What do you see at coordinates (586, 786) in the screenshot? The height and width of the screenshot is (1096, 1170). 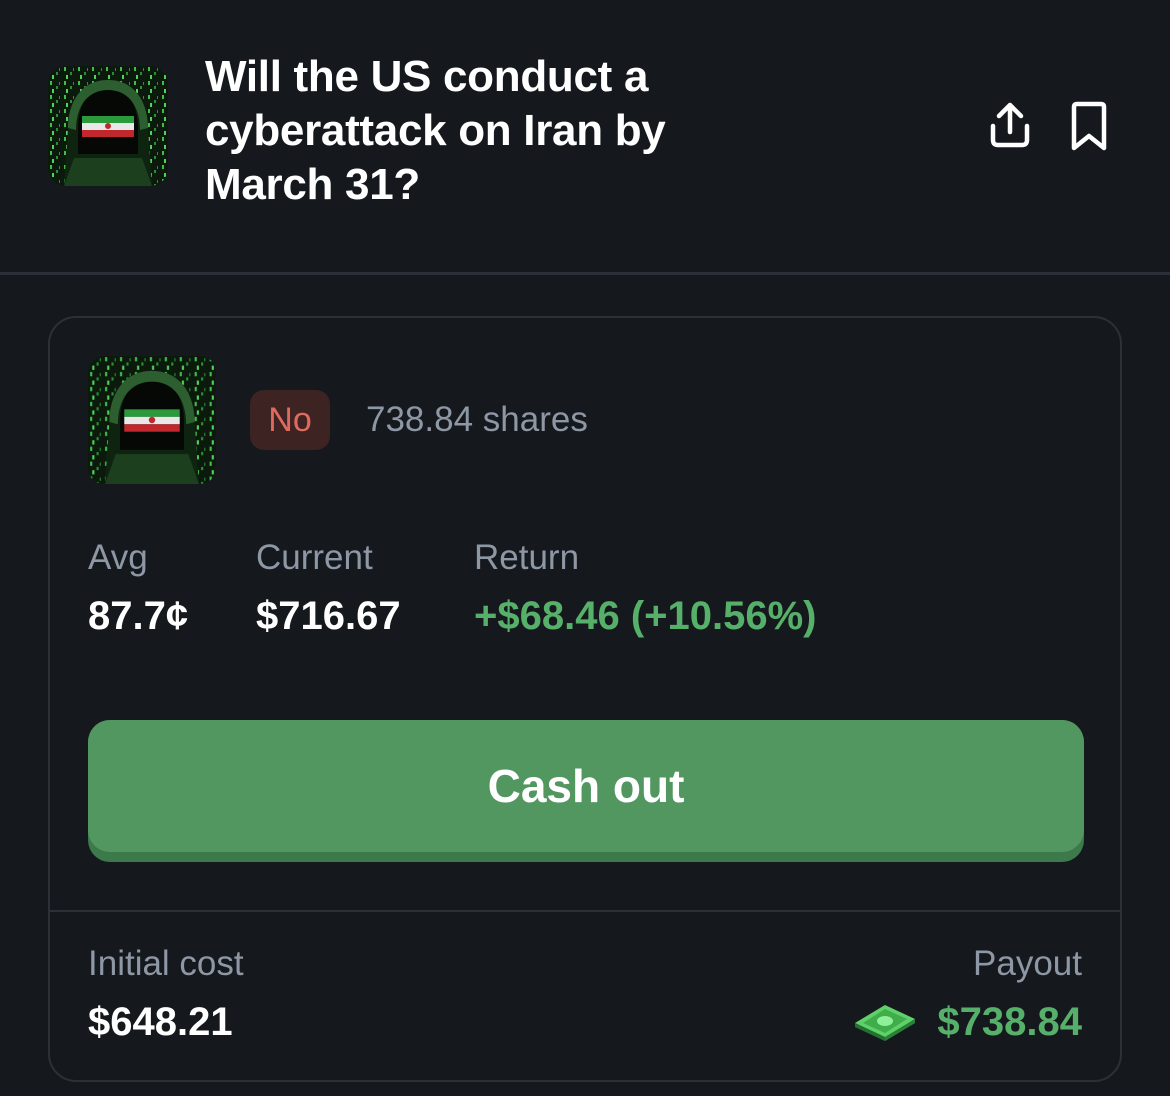 I see `cash-out-label: Cash out` at bounding box center [586, 786].